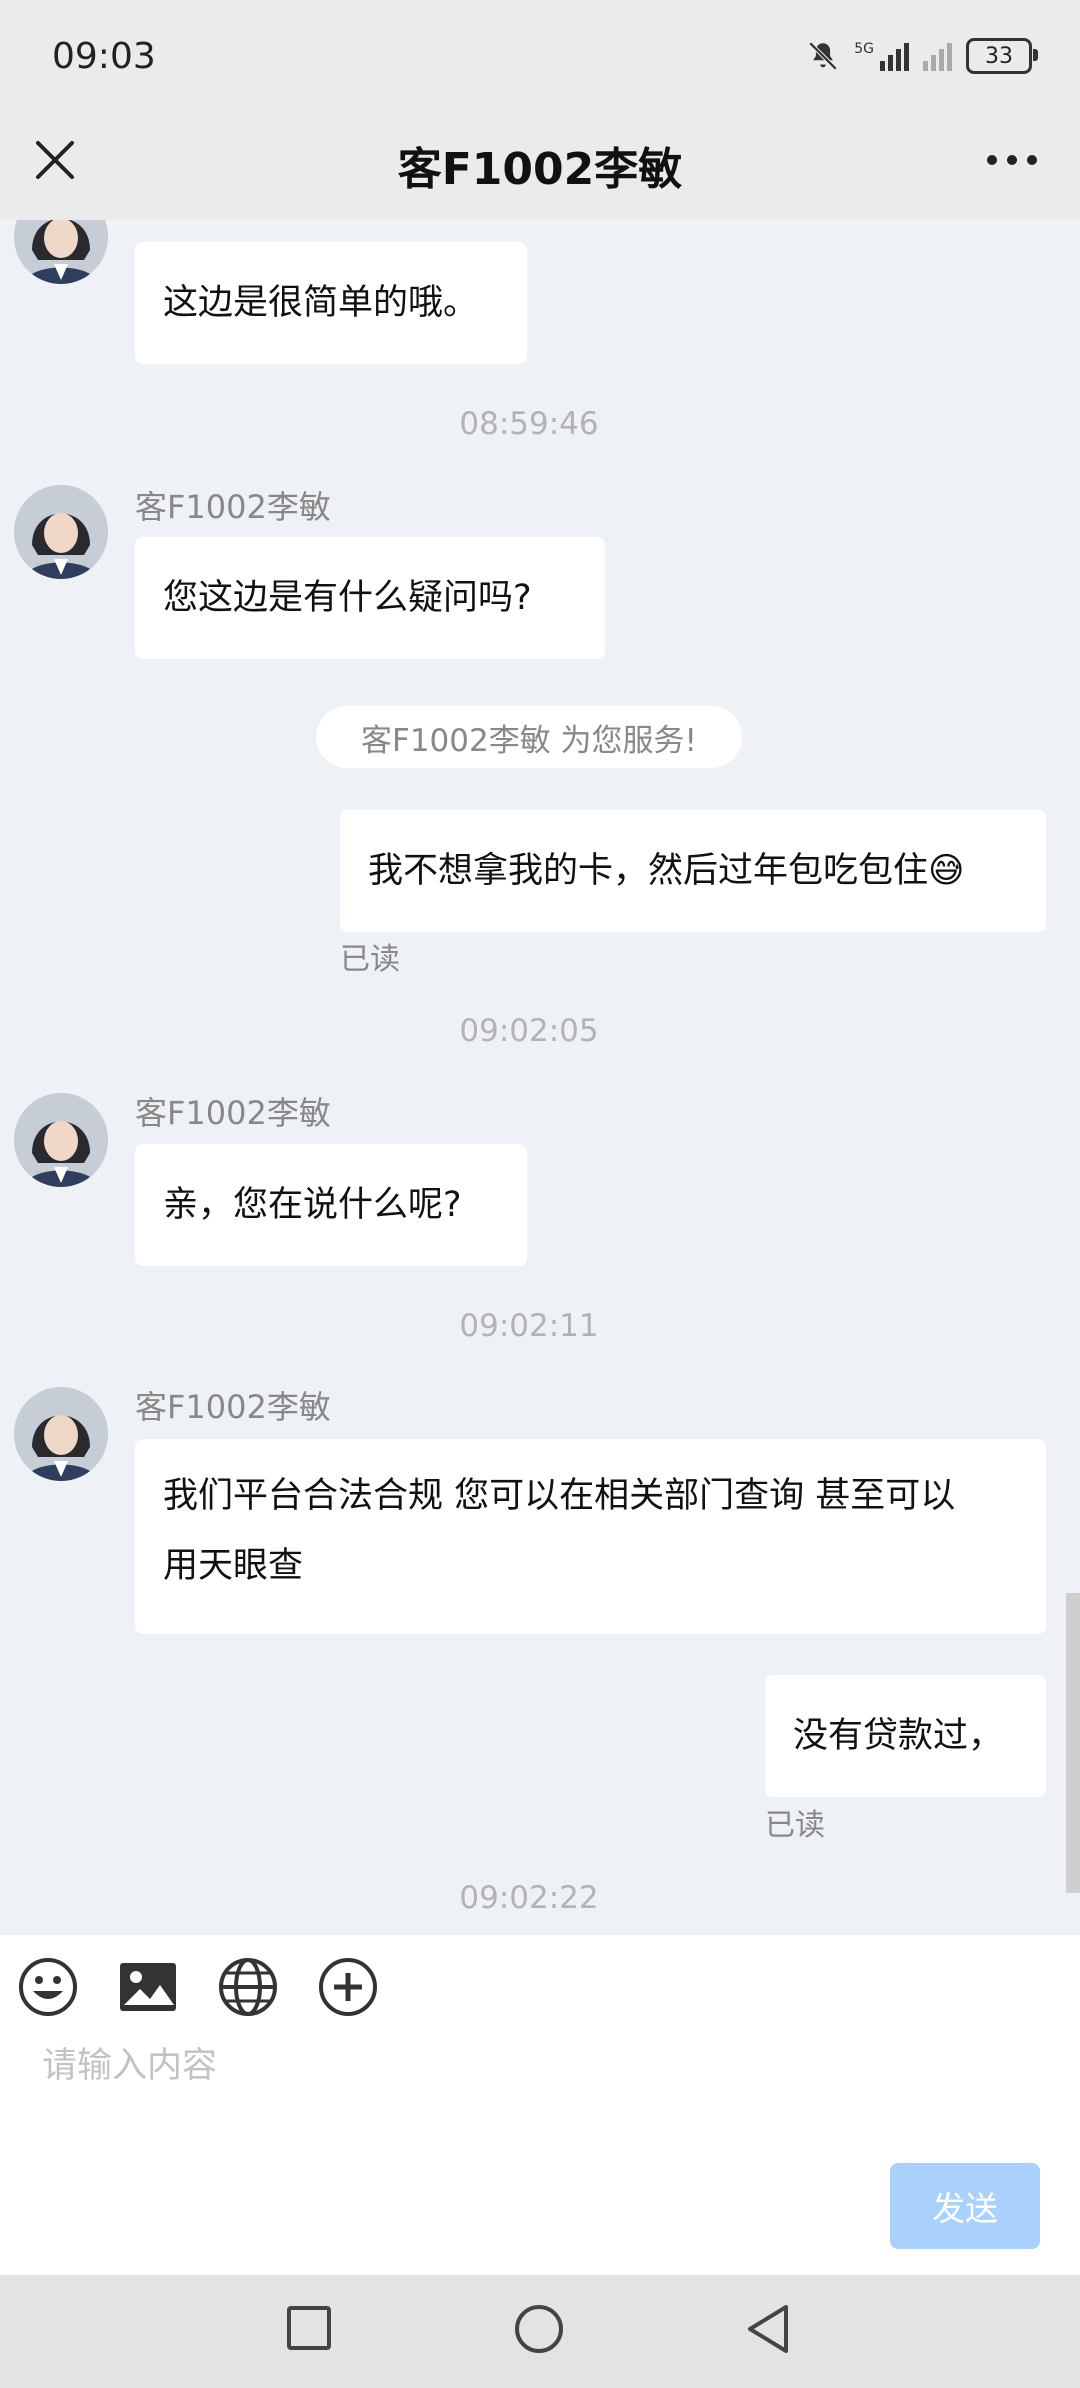 This screenshot has width=1080, height=2388. What do you see at coordinates (248, 1987) in the screenshot?
I see `globe-icon` at bounding box center [248, 1987].